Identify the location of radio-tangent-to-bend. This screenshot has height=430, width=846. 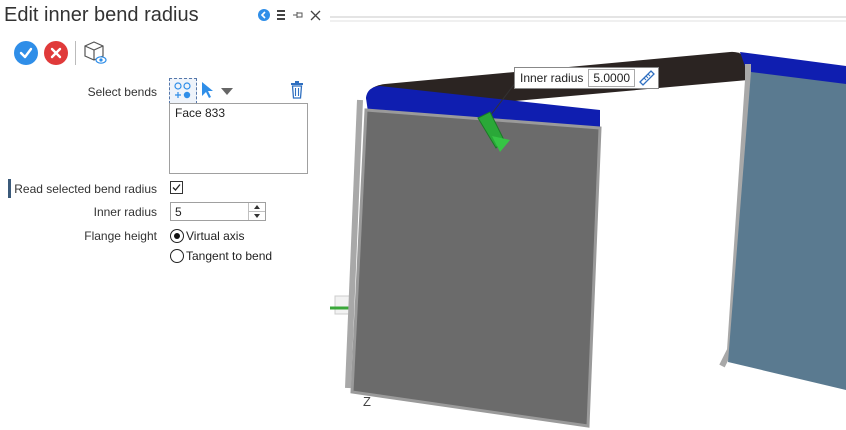
(177, 256).